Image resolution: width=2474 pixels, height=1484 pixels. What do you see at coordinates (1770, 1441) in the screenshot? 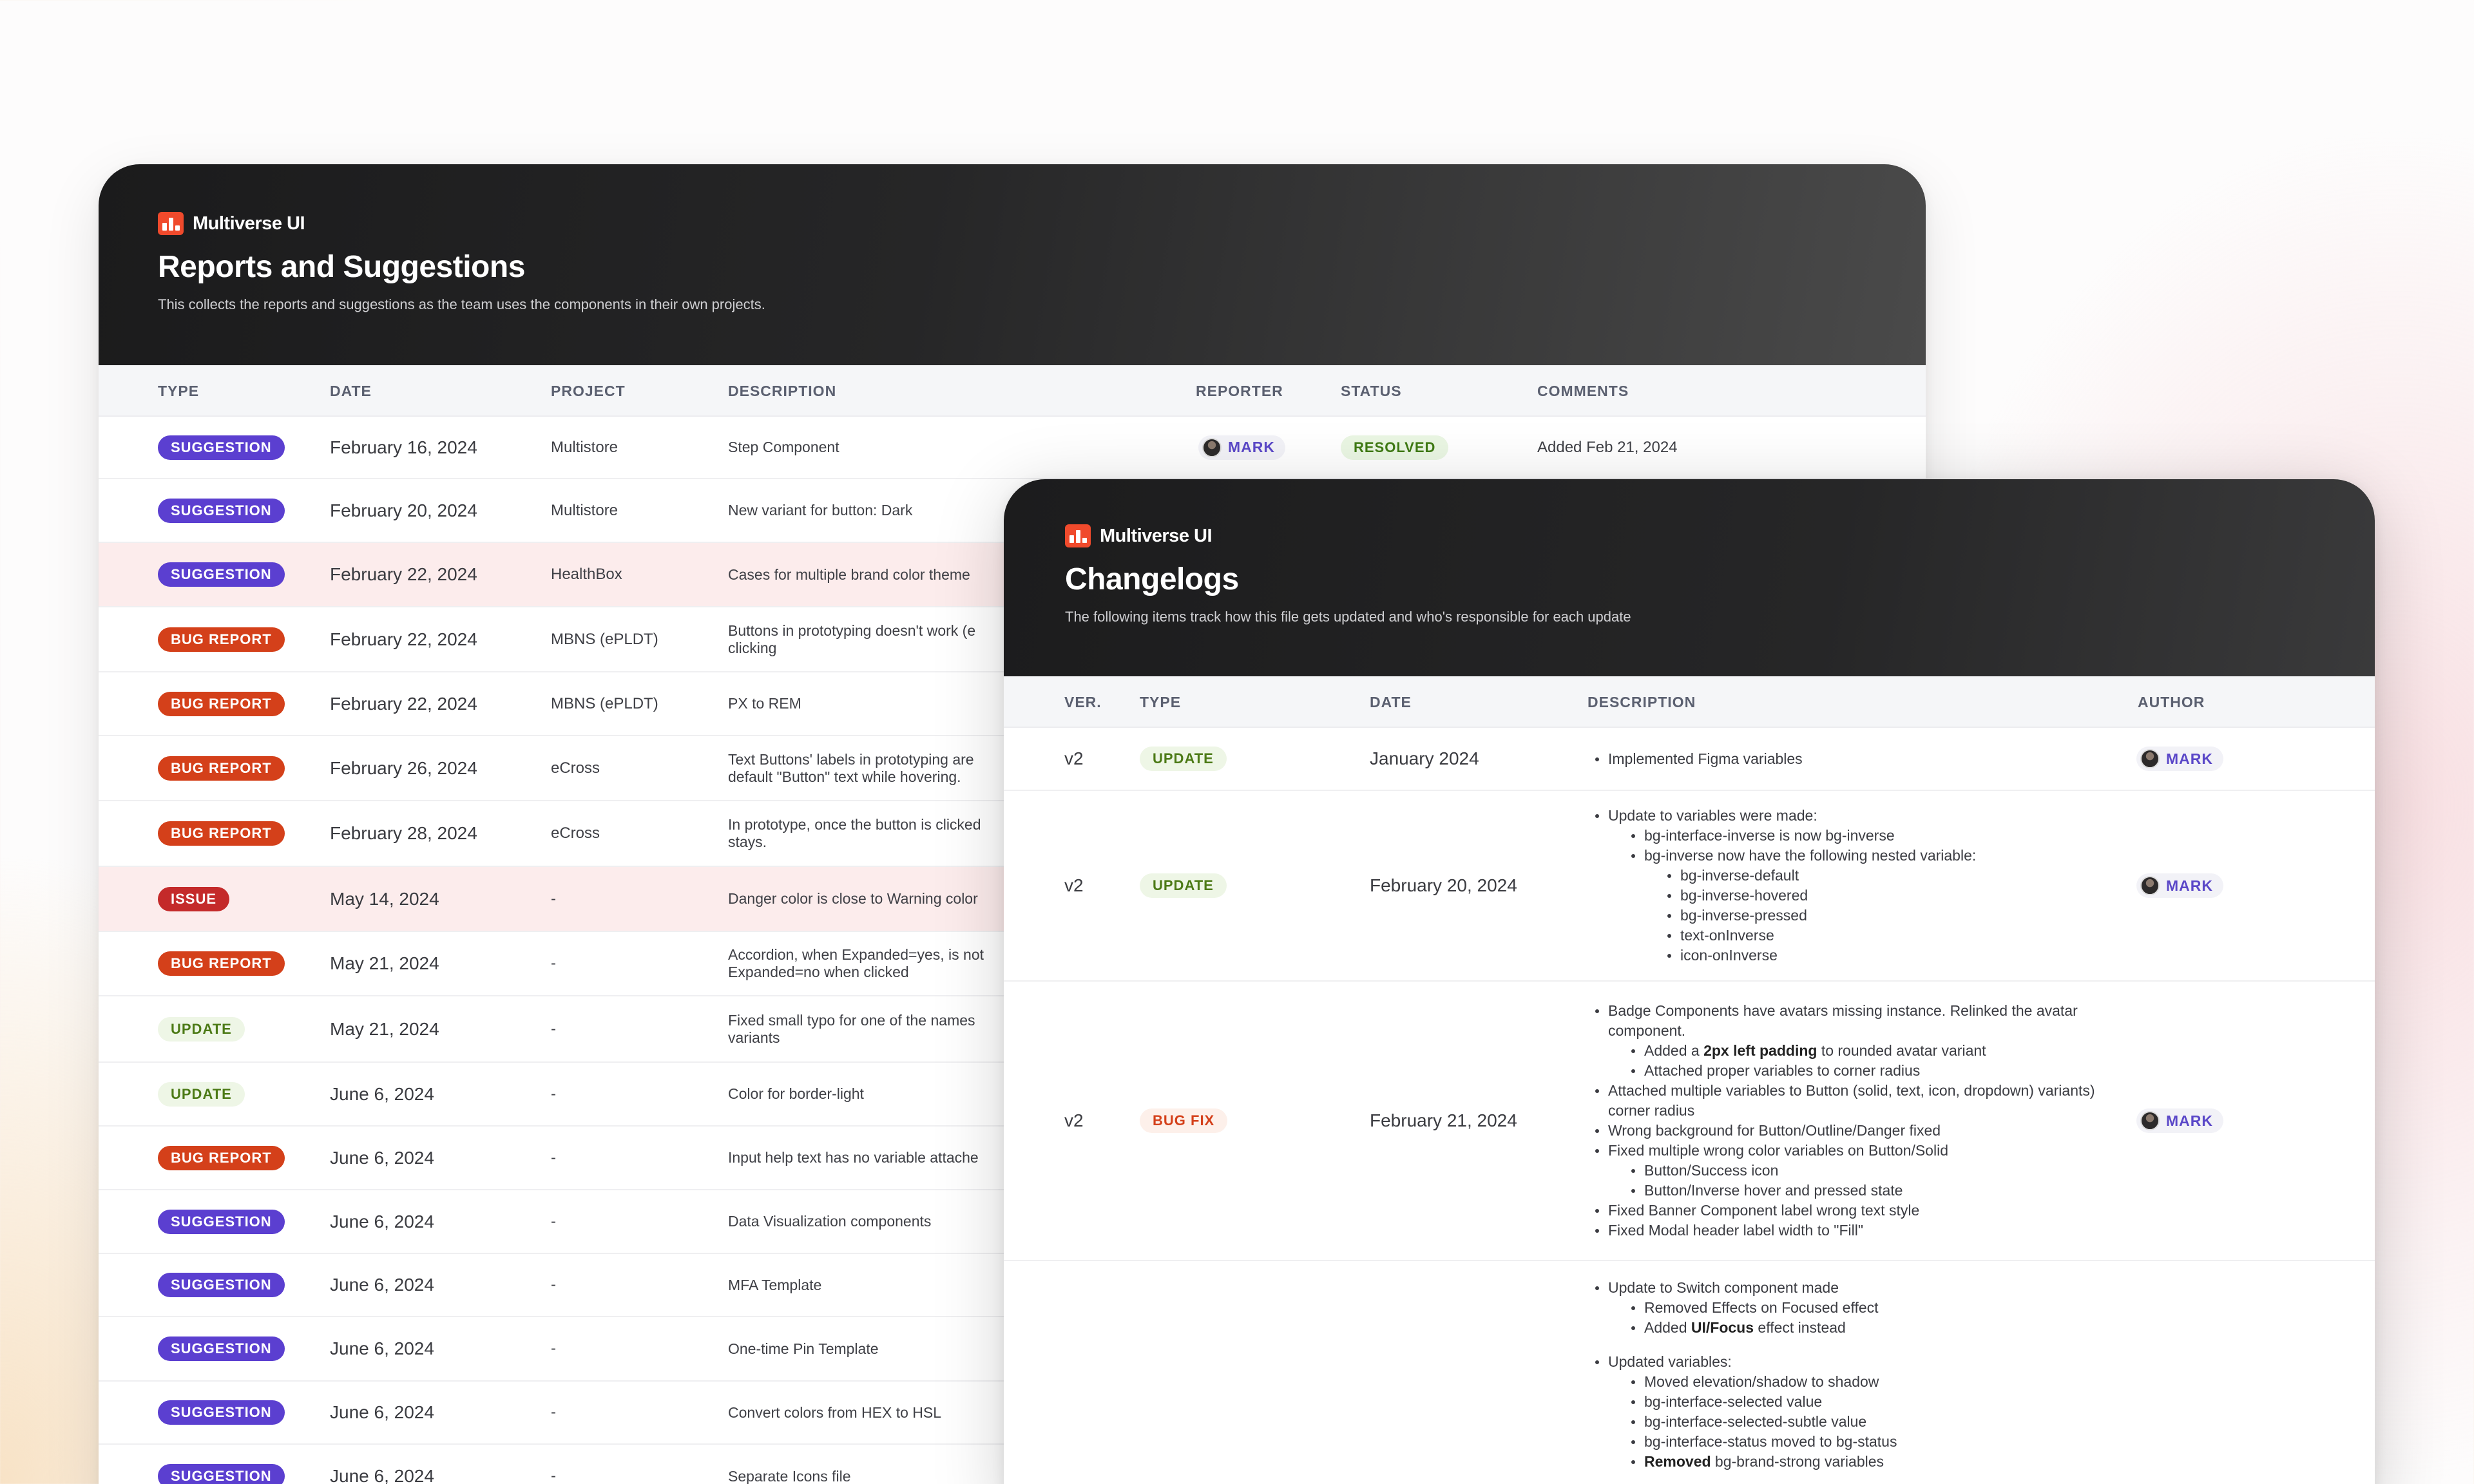
I see `item-text: bg-interface-status moved to bg-status` at bounding box center [1770, 1441].